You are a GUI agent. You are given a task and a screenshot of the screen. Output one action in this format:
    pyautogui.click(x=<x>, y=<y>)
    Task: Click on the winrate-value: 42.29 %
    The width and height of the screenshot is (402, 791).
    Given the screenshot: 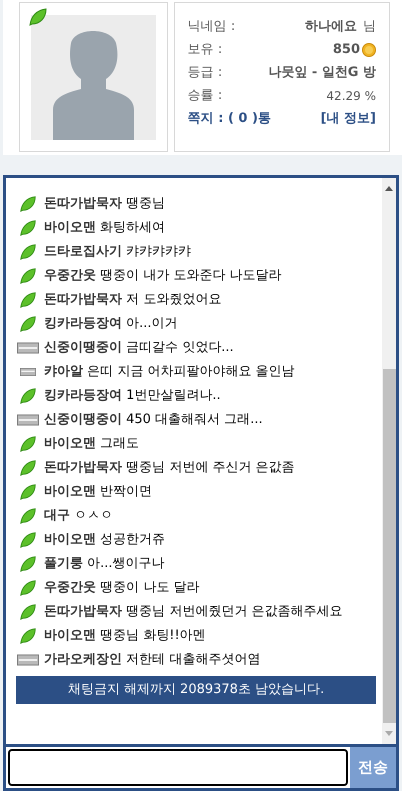 What is the action you would take?
    pyautogui.click(x=351, y=96)
    